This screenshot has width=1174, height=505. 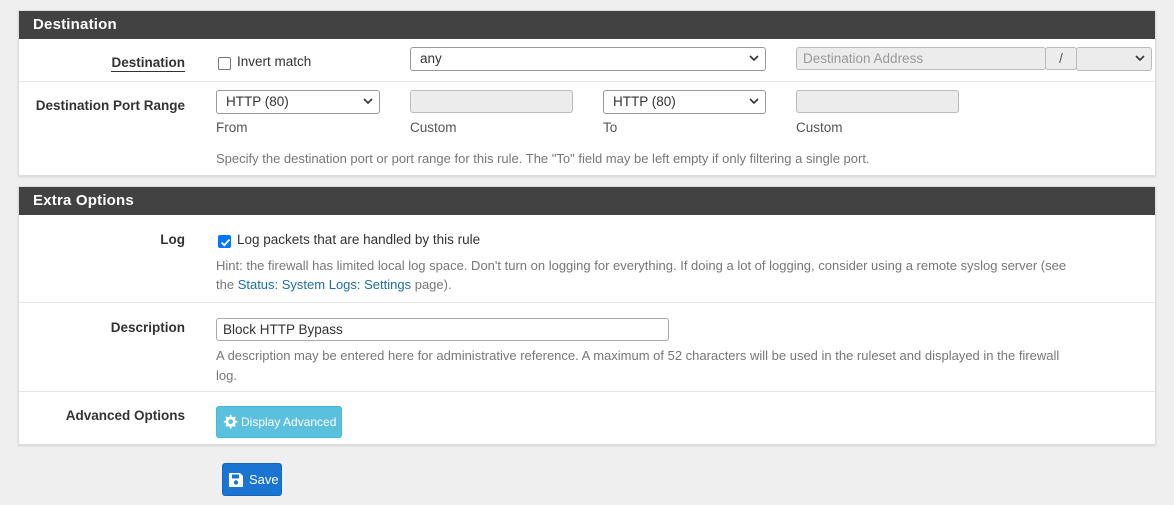 What do you see at coordinates (289, 422) in the screenshot?
I see `display-advanced-label: Display Advanced` at bounding box center [289, 422].